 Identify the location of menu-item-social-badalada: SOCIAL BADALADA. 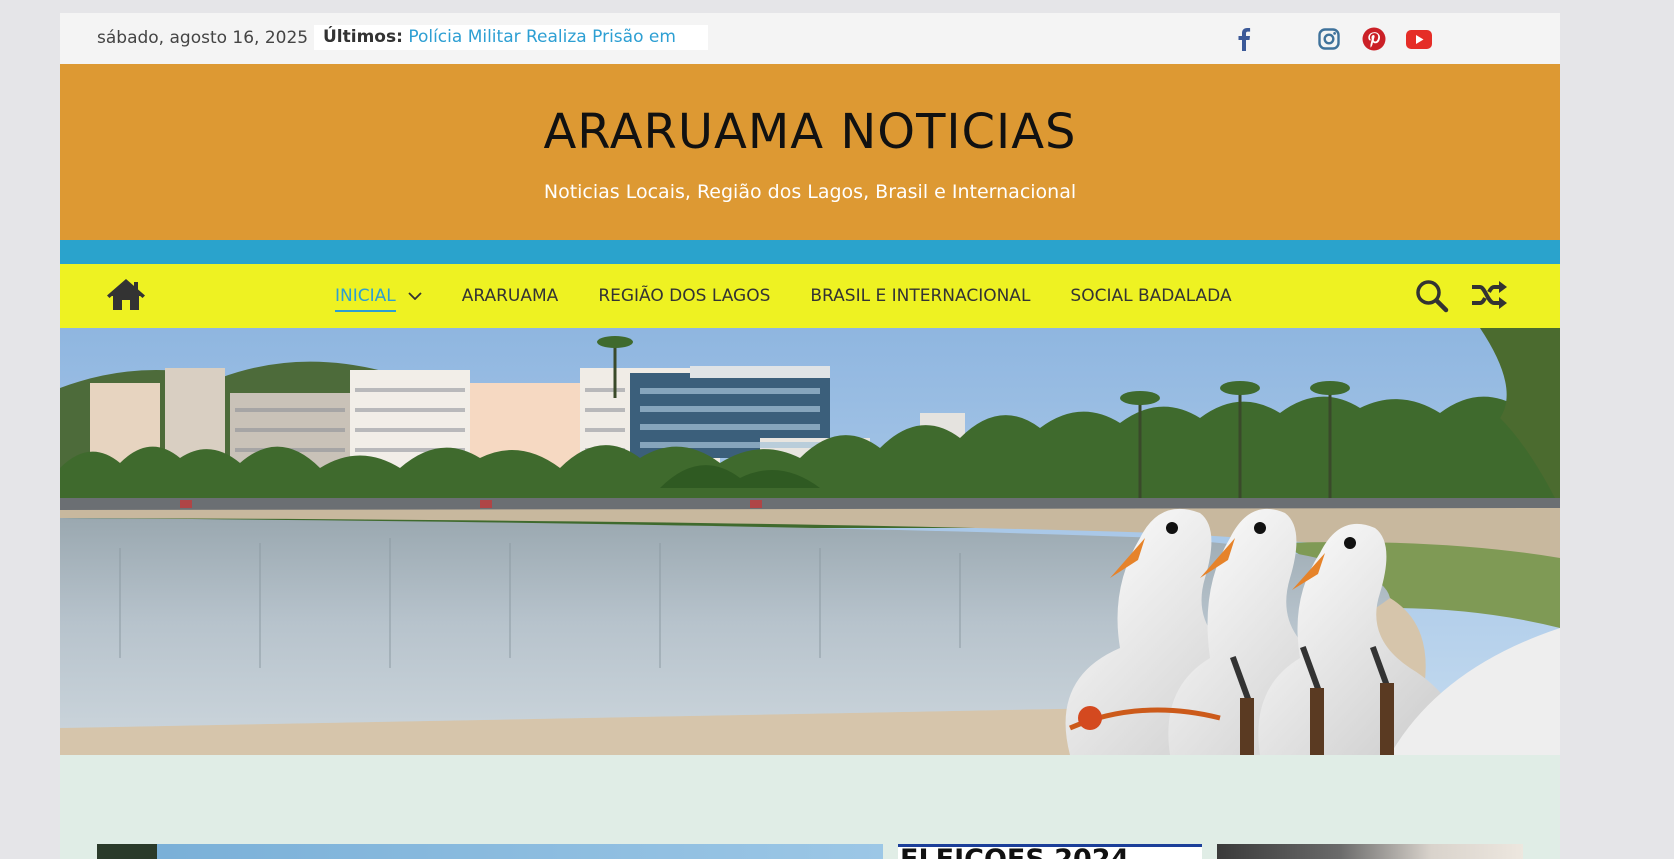
(1150, 296).